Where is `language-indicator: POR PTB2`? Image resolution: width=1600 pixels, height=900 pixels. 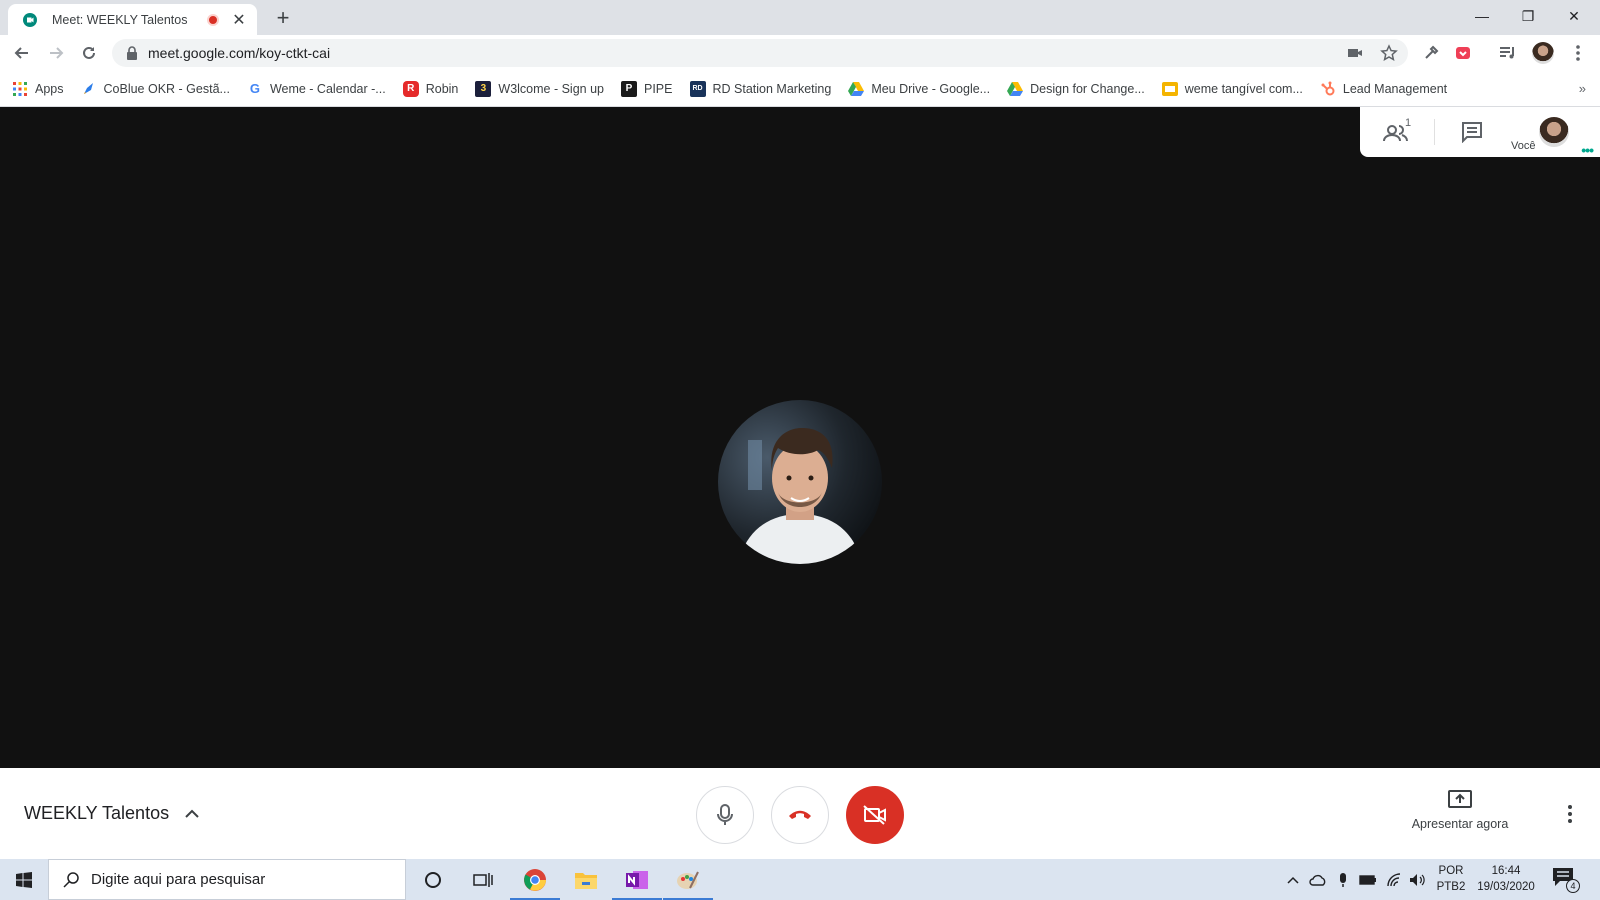 language-indicator: POR PTB2 is located at coordinates (1451, 879).